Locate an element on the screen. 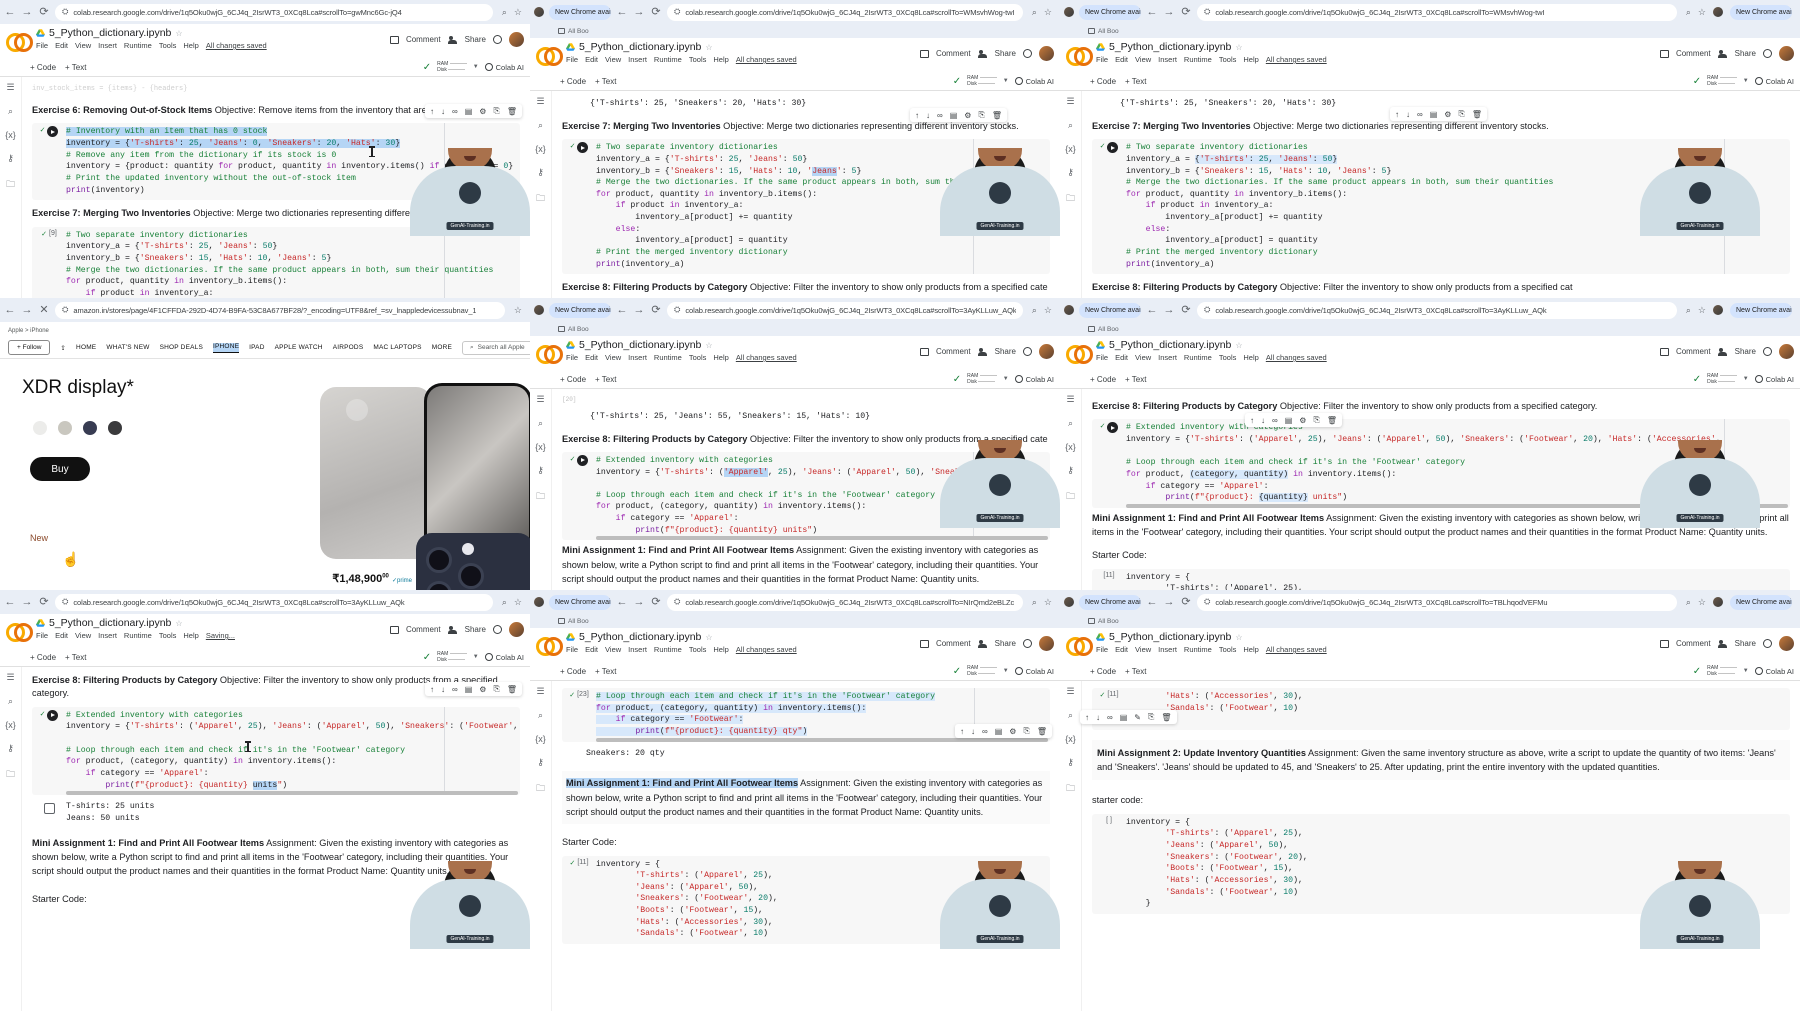 The width and height of the screenshot is (1800, 1011). chrome-update-chip-2: New Chrome availa is located at coordinates (1761, 602).